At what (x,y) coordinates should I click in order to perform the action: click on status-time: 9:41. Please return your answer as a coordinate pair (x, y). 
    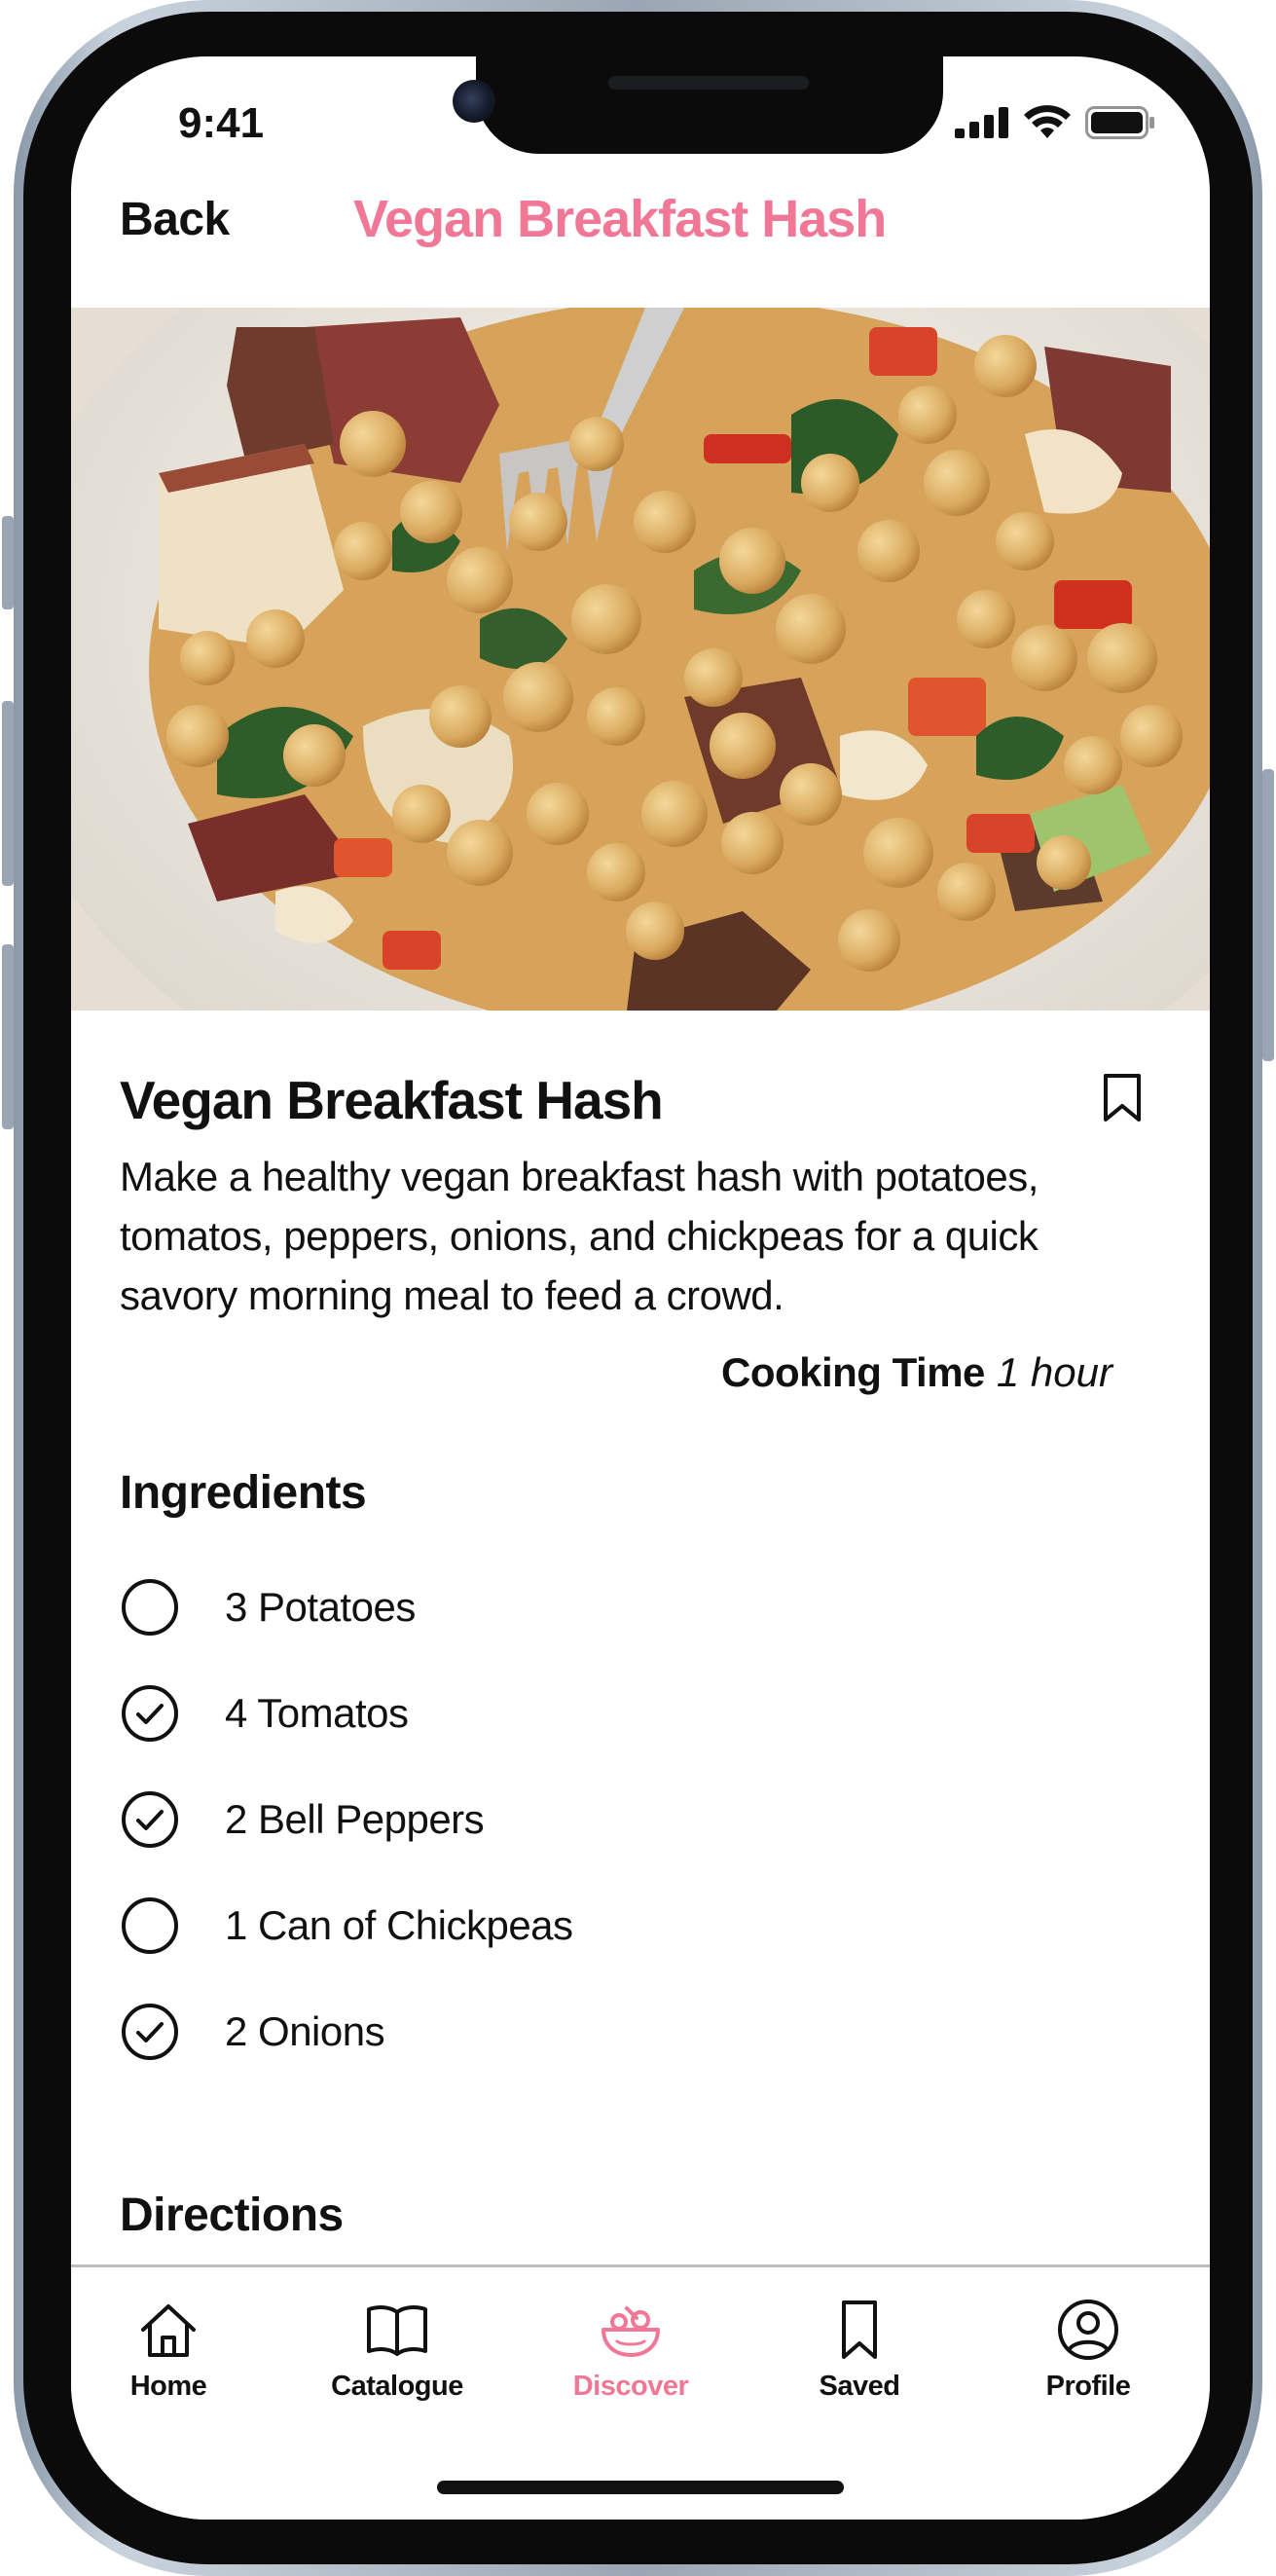
    Looking at the image, I should click on (222, 123).